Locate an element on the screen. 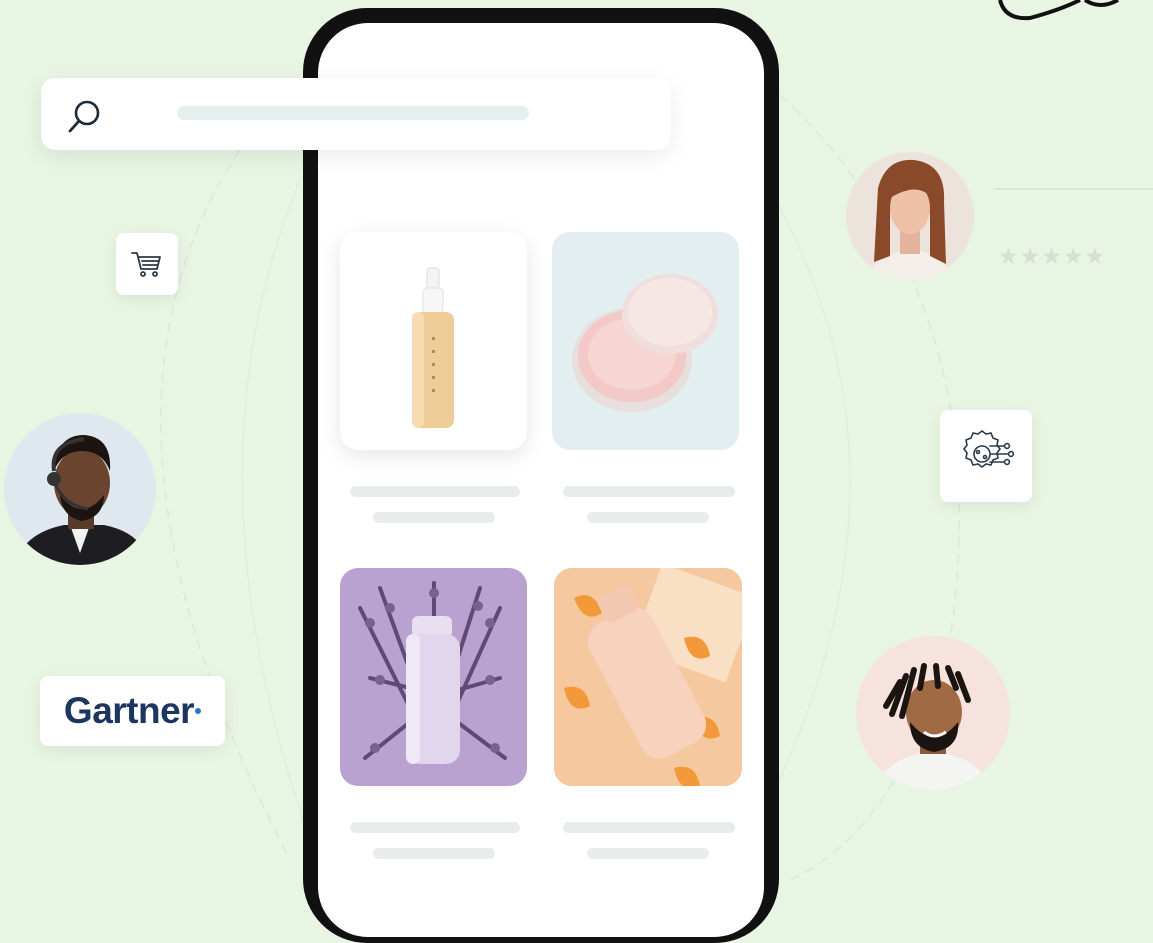 The height and width of the screenshot is (943, 1153). product-card-lavender-lotion is located at coordinates (433, 677).